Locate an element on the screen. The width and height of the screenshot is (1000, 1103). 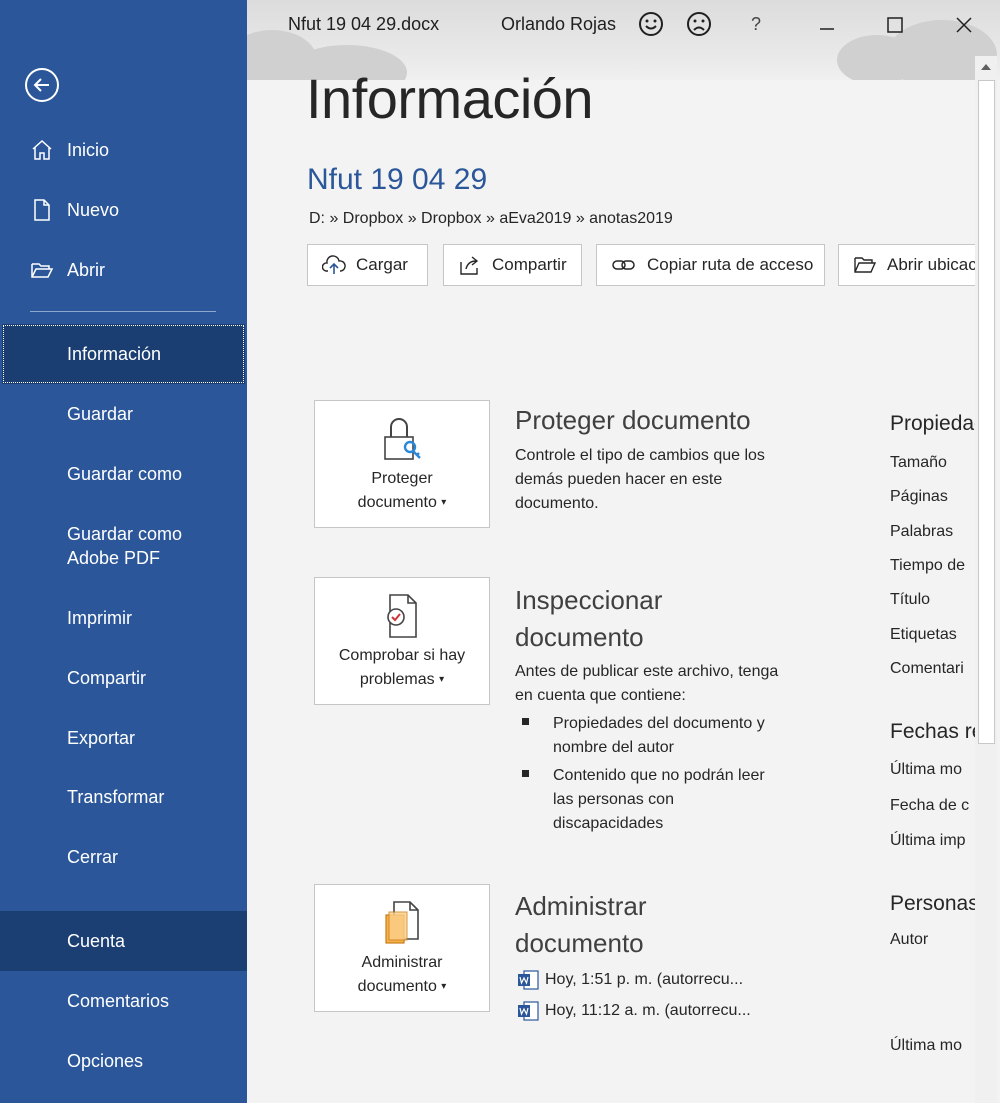
property-label: Tamaño is located at coordinates (918, 462).